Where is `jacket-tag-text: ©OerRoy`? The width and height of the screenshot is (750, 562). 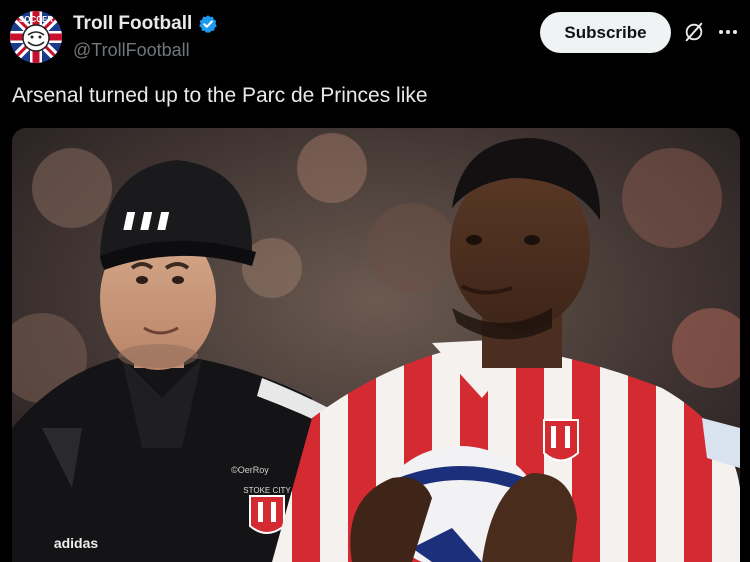 jacket-tag-text: ©OerRoy is located at coordinates (250, 470).